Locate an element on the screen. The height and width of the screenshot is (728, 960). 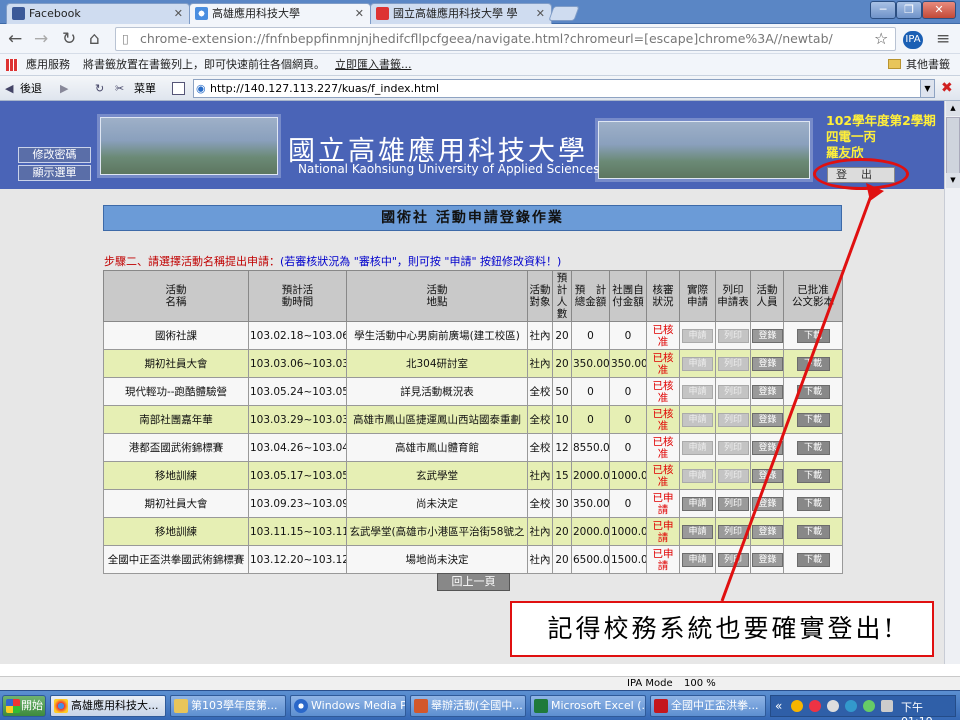
campus-photo-right is located at coordinates (704, 150).